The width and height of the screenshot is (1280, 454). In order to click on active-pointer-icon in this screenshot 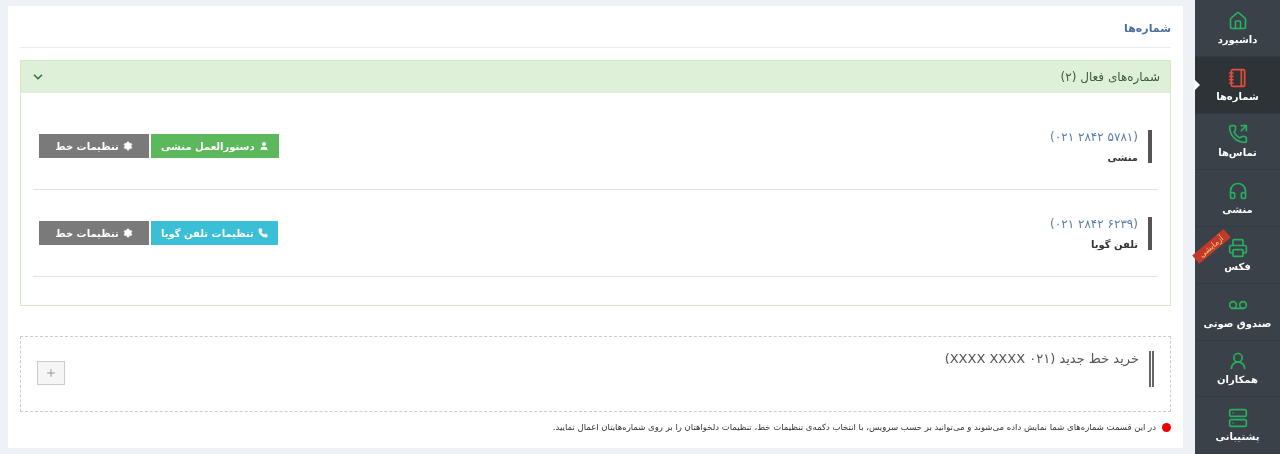, I will do `click(1197, 84)`.